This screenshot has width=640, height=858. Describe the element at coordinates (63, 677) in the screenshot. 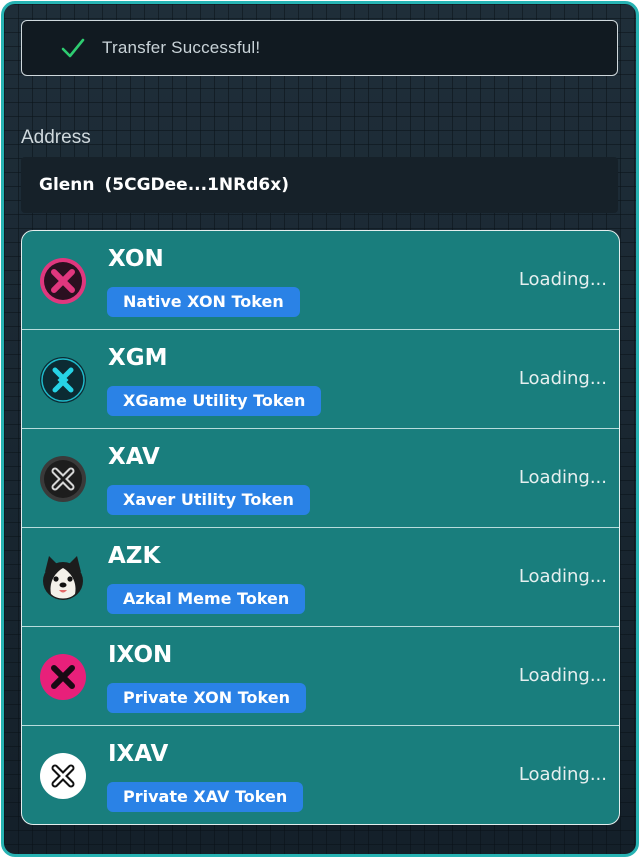

I see `ixon-logo-icon` at that location.